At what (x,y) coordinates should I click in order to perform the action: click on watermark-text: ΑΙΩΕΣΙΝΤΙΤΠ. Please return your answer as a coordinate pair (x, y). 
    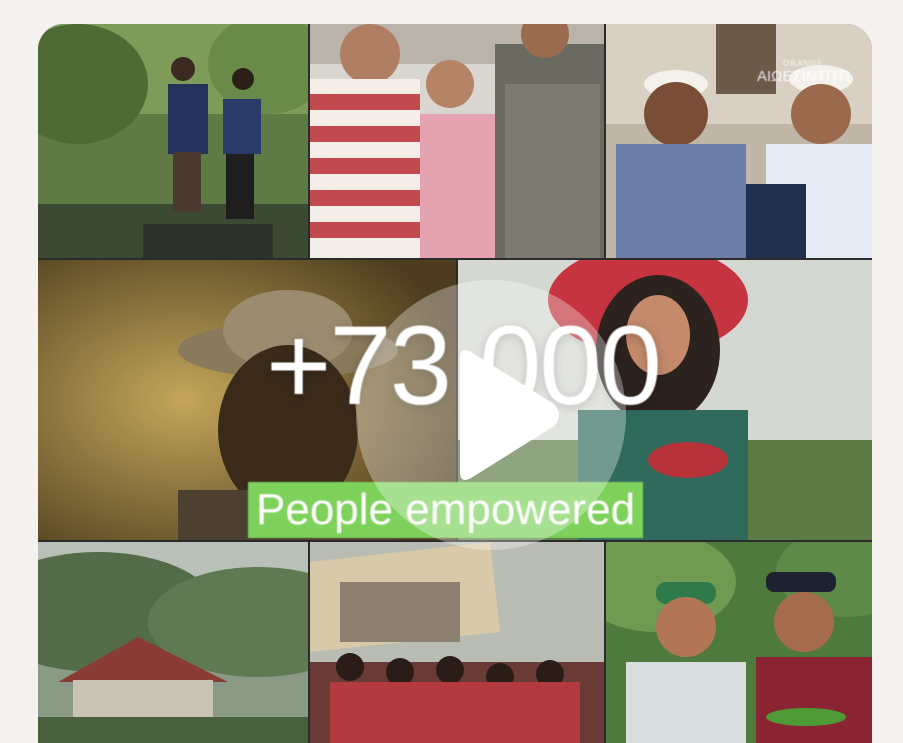
    Looking at the image, I should click on (803, 76).